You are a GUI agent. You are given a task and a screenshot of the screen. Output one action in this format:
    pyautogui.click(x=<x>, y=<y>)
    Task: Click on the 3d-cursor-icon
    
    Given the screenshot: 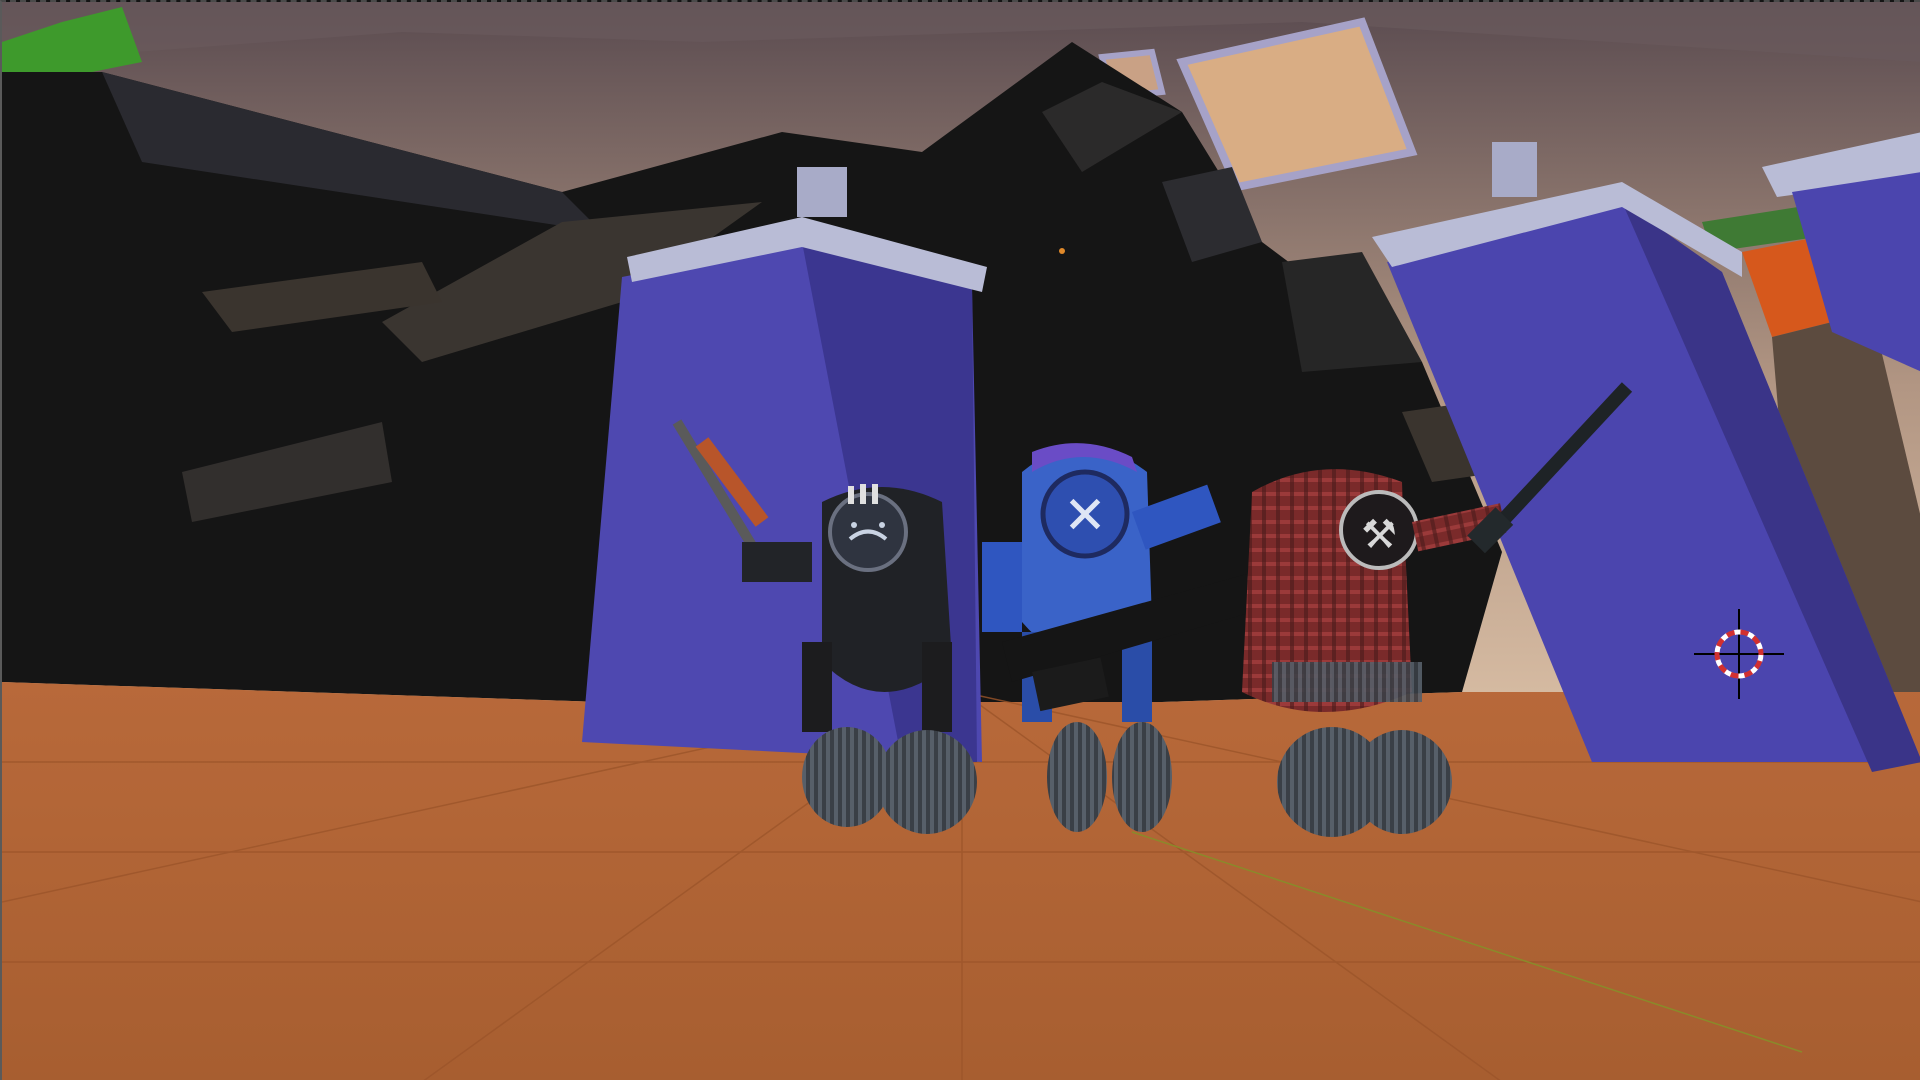 What is the action you would take?
    pyautogui.click(x=1739, y=654)
    